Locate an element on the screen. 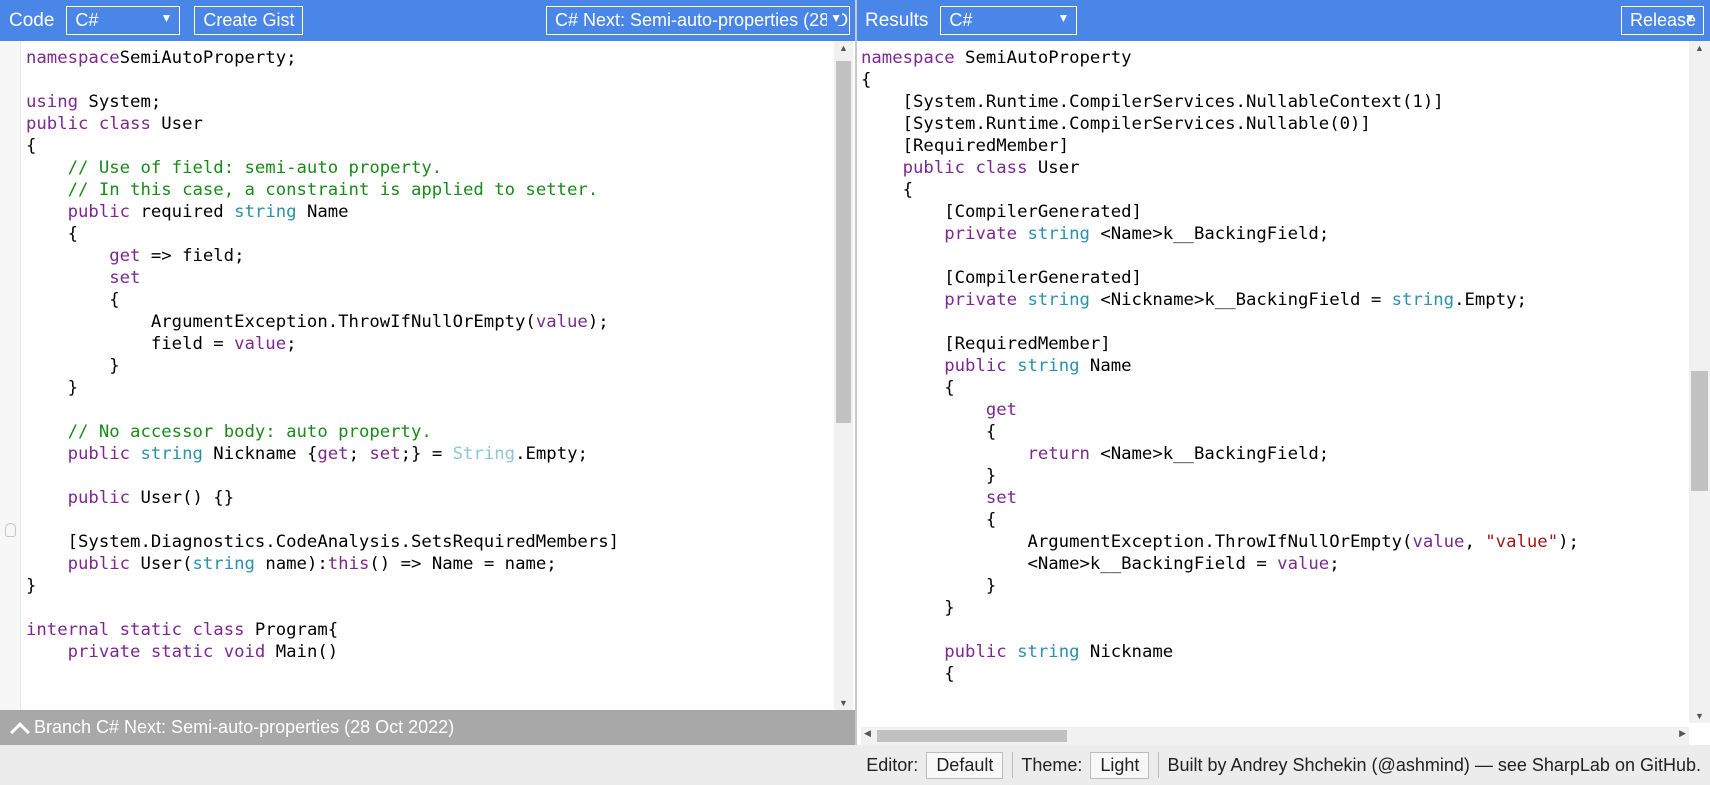  chevron-up-icon is located at coordinates (19, 728).